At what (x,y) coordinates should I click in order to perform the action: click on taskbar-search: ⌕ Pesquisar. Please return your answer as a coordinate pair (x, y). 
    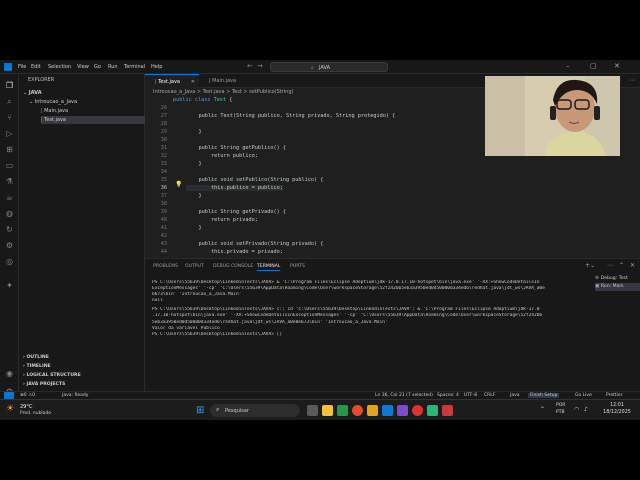
    Looking at the image, I should click on (255, 410).